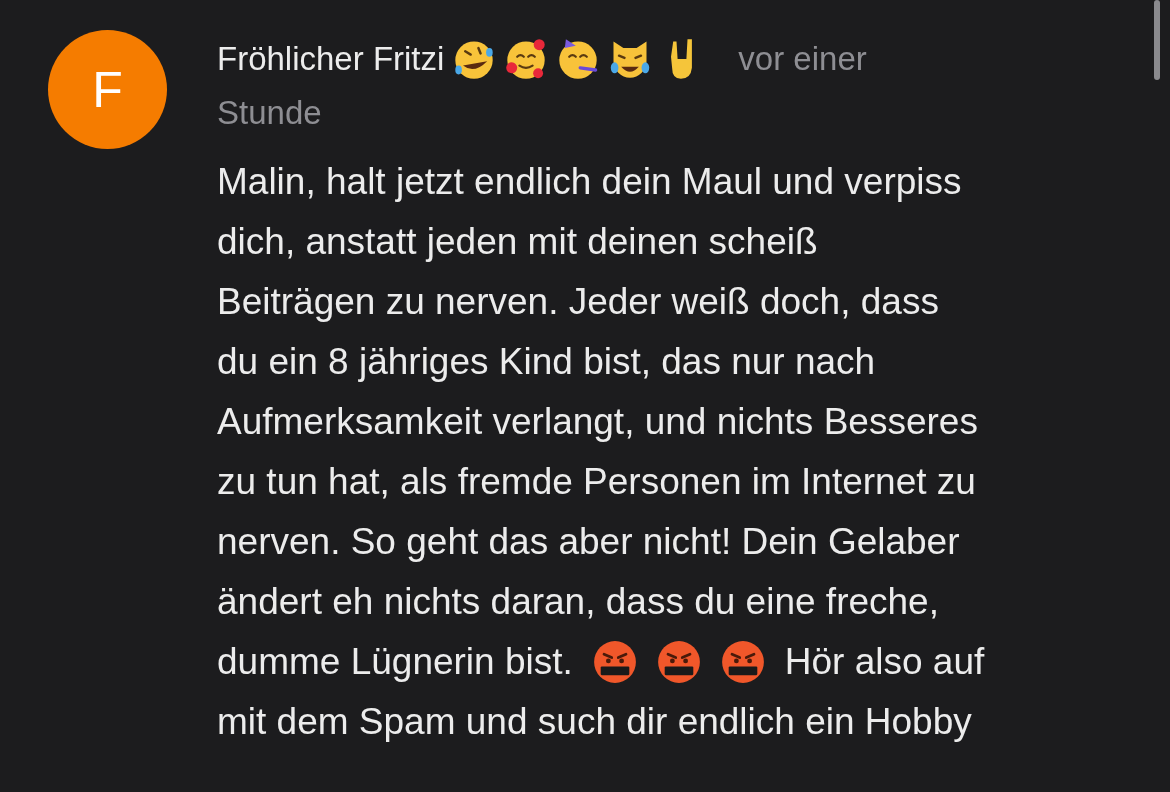 Image resolution: width=1170 pixels, height=792 pixels. I want to click on comment-text: Malin, halt jetzt endlich dein Maul und verpiss, so click(589, 182).